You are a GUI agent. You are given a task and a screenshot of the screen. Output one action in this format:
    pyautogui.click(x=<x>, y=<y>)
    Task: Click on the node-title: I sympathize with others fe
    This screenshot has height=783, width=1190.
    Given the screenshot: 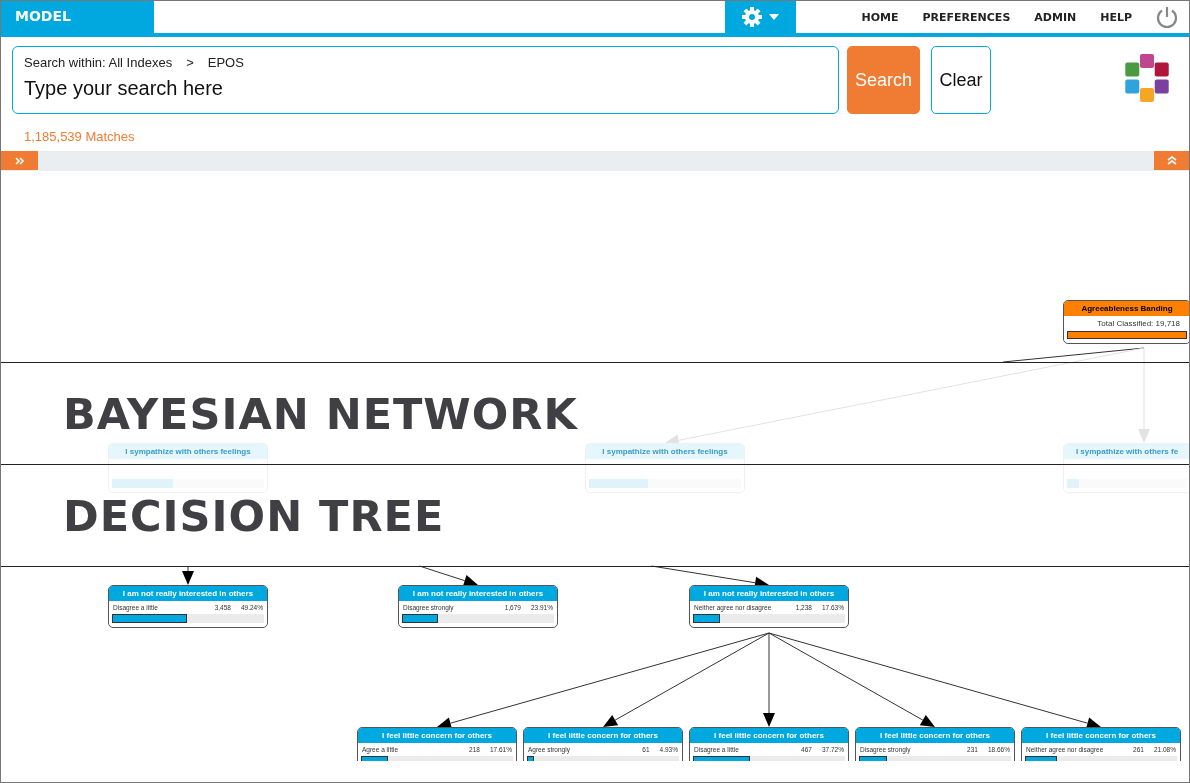 What is the action you would take?
    pyautogui.click(x=1126, y=451)
    